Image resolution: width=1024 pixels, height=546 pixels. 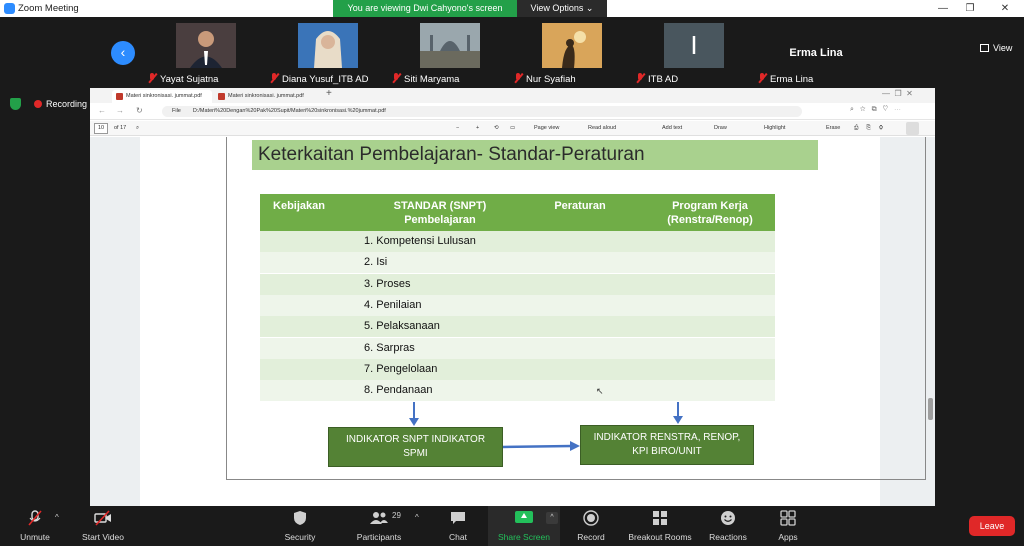 What do you see at coordinates (35, 518) in the screenshot?
I see `mic-off-icon` at bounding box center [35, 518].